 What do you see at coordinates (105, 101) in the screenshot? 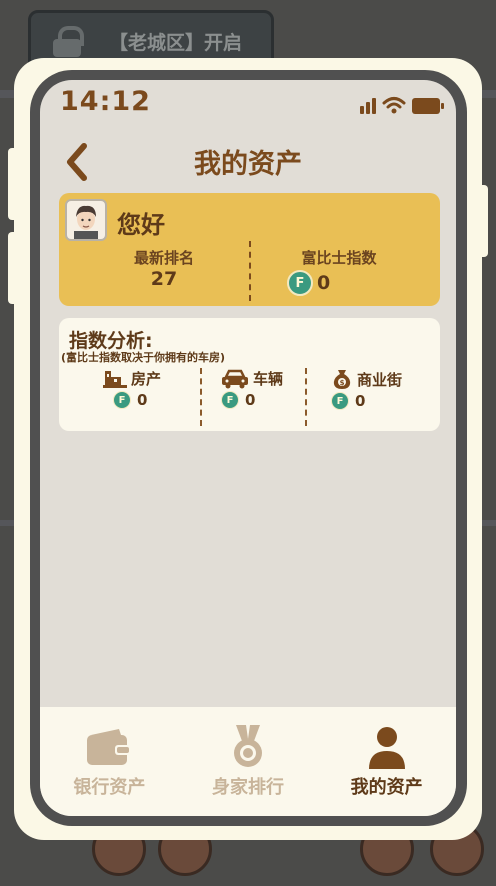
I see `status-time: 14:12` at bounding box center [105, 101].